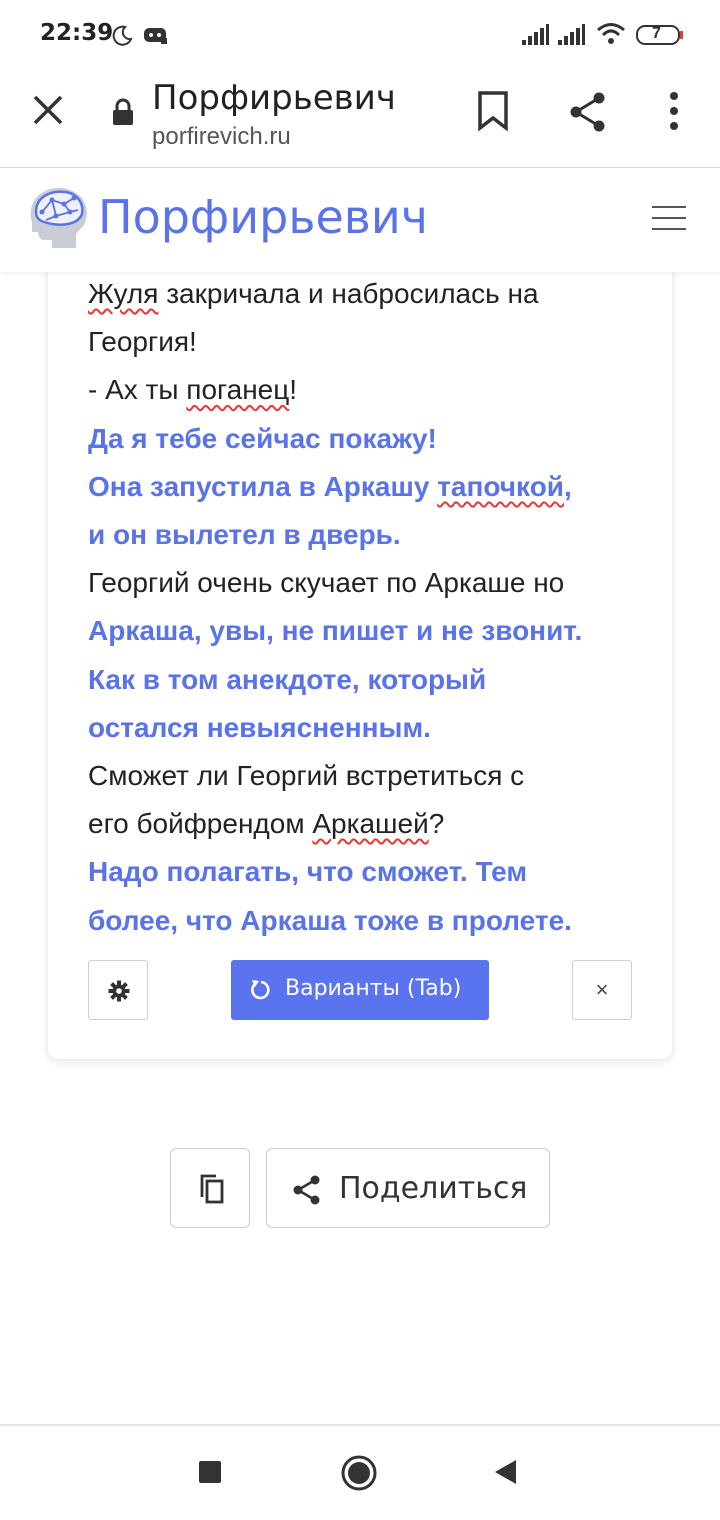  What do you see at coordinates (330, 920) in the screenshot?
I see `text-fragment: более, что Аркаша тоже в пролете.` at bounding box center [330, 920].